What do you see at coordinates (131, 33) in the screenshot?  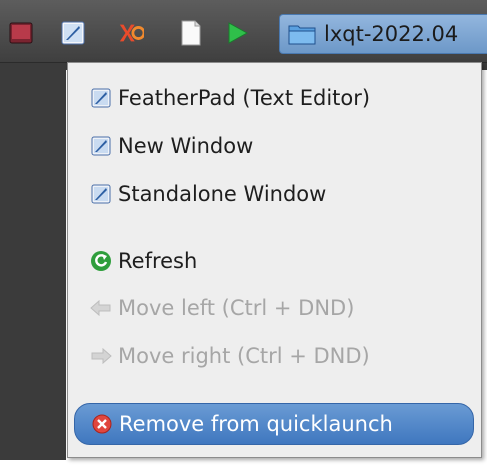 I see `app-launcher-icon` at bounding box center [131, 33].